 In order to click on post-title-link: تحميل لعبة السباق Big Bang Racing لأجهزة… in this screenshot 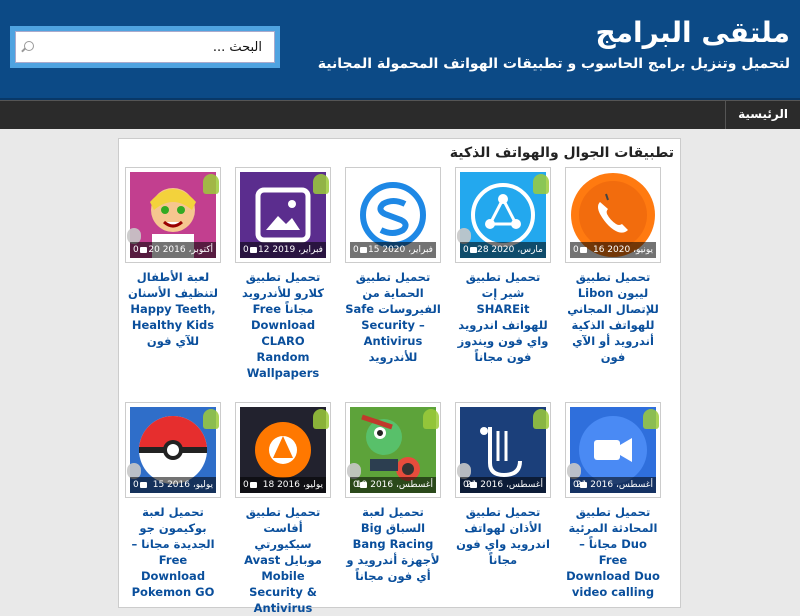, I will do `click(393, 544)`.